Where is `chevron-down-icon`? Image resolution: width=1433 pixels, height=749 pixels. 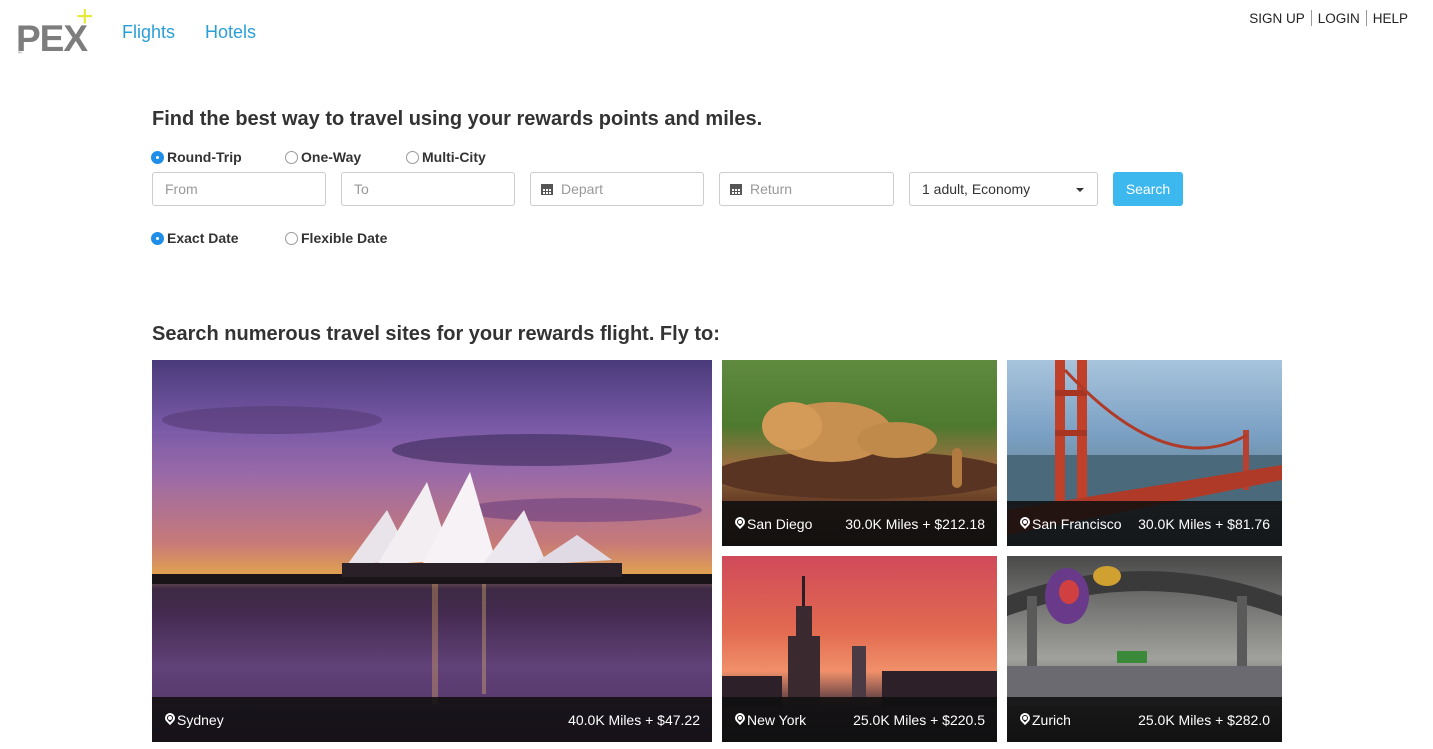 chevron-down-icon is located at coordinates (1080, 190).